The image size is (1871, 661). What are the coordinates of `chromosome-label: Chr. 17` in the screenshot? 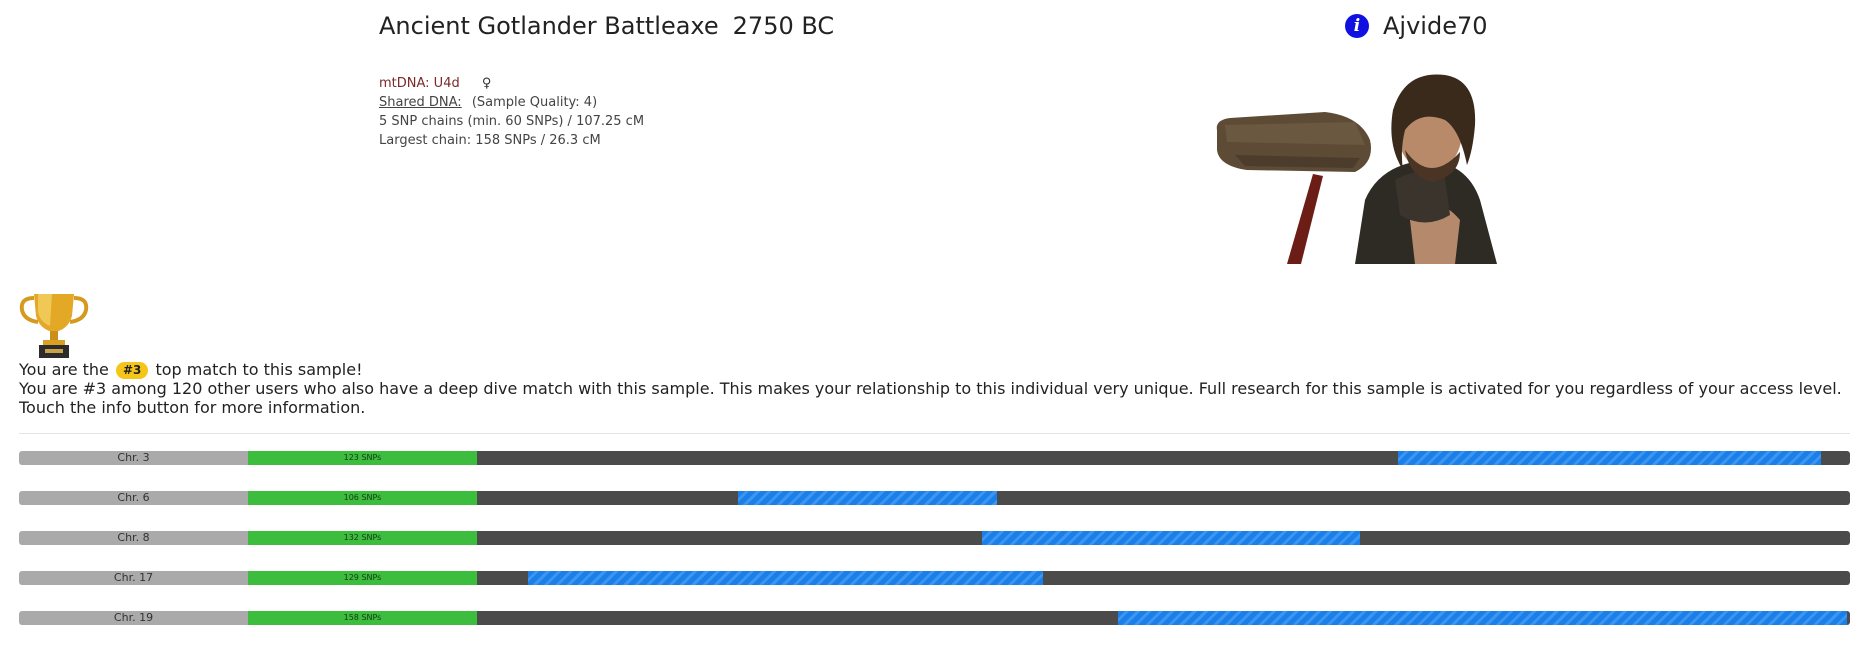 It's located at (133, 578).